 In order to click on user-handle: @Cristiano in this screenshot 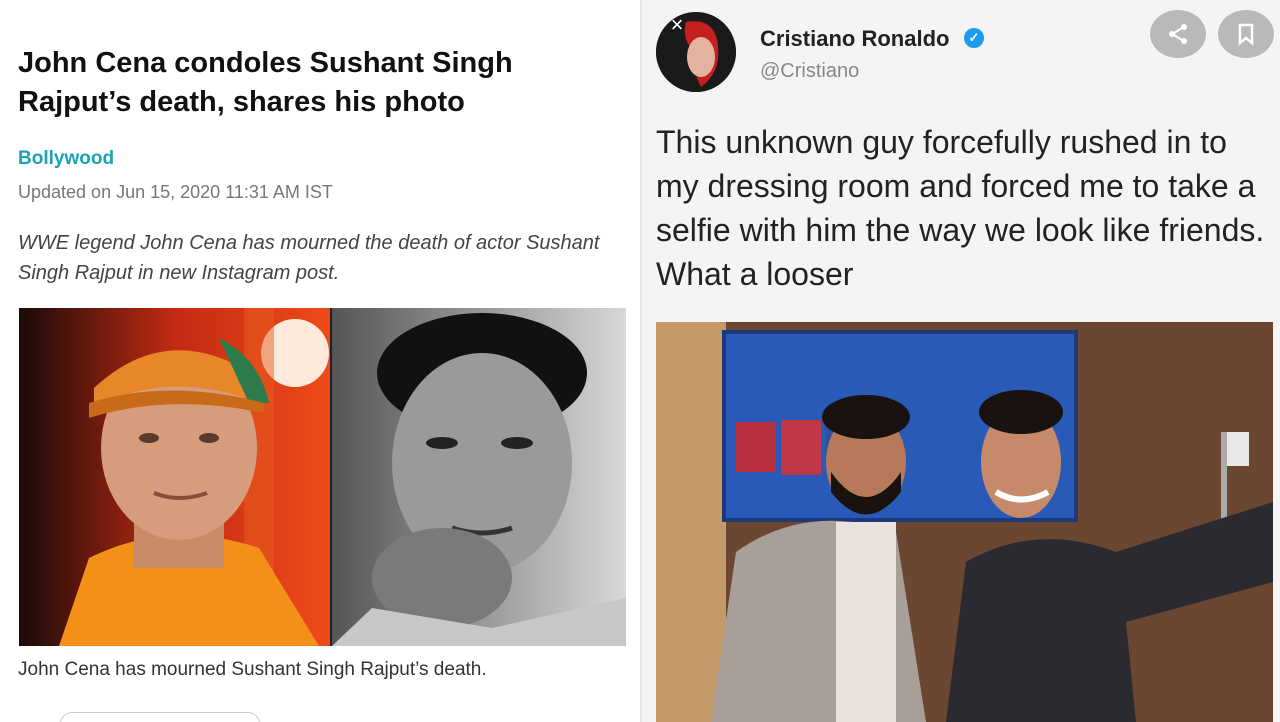, I will do `click(809, 71)`.